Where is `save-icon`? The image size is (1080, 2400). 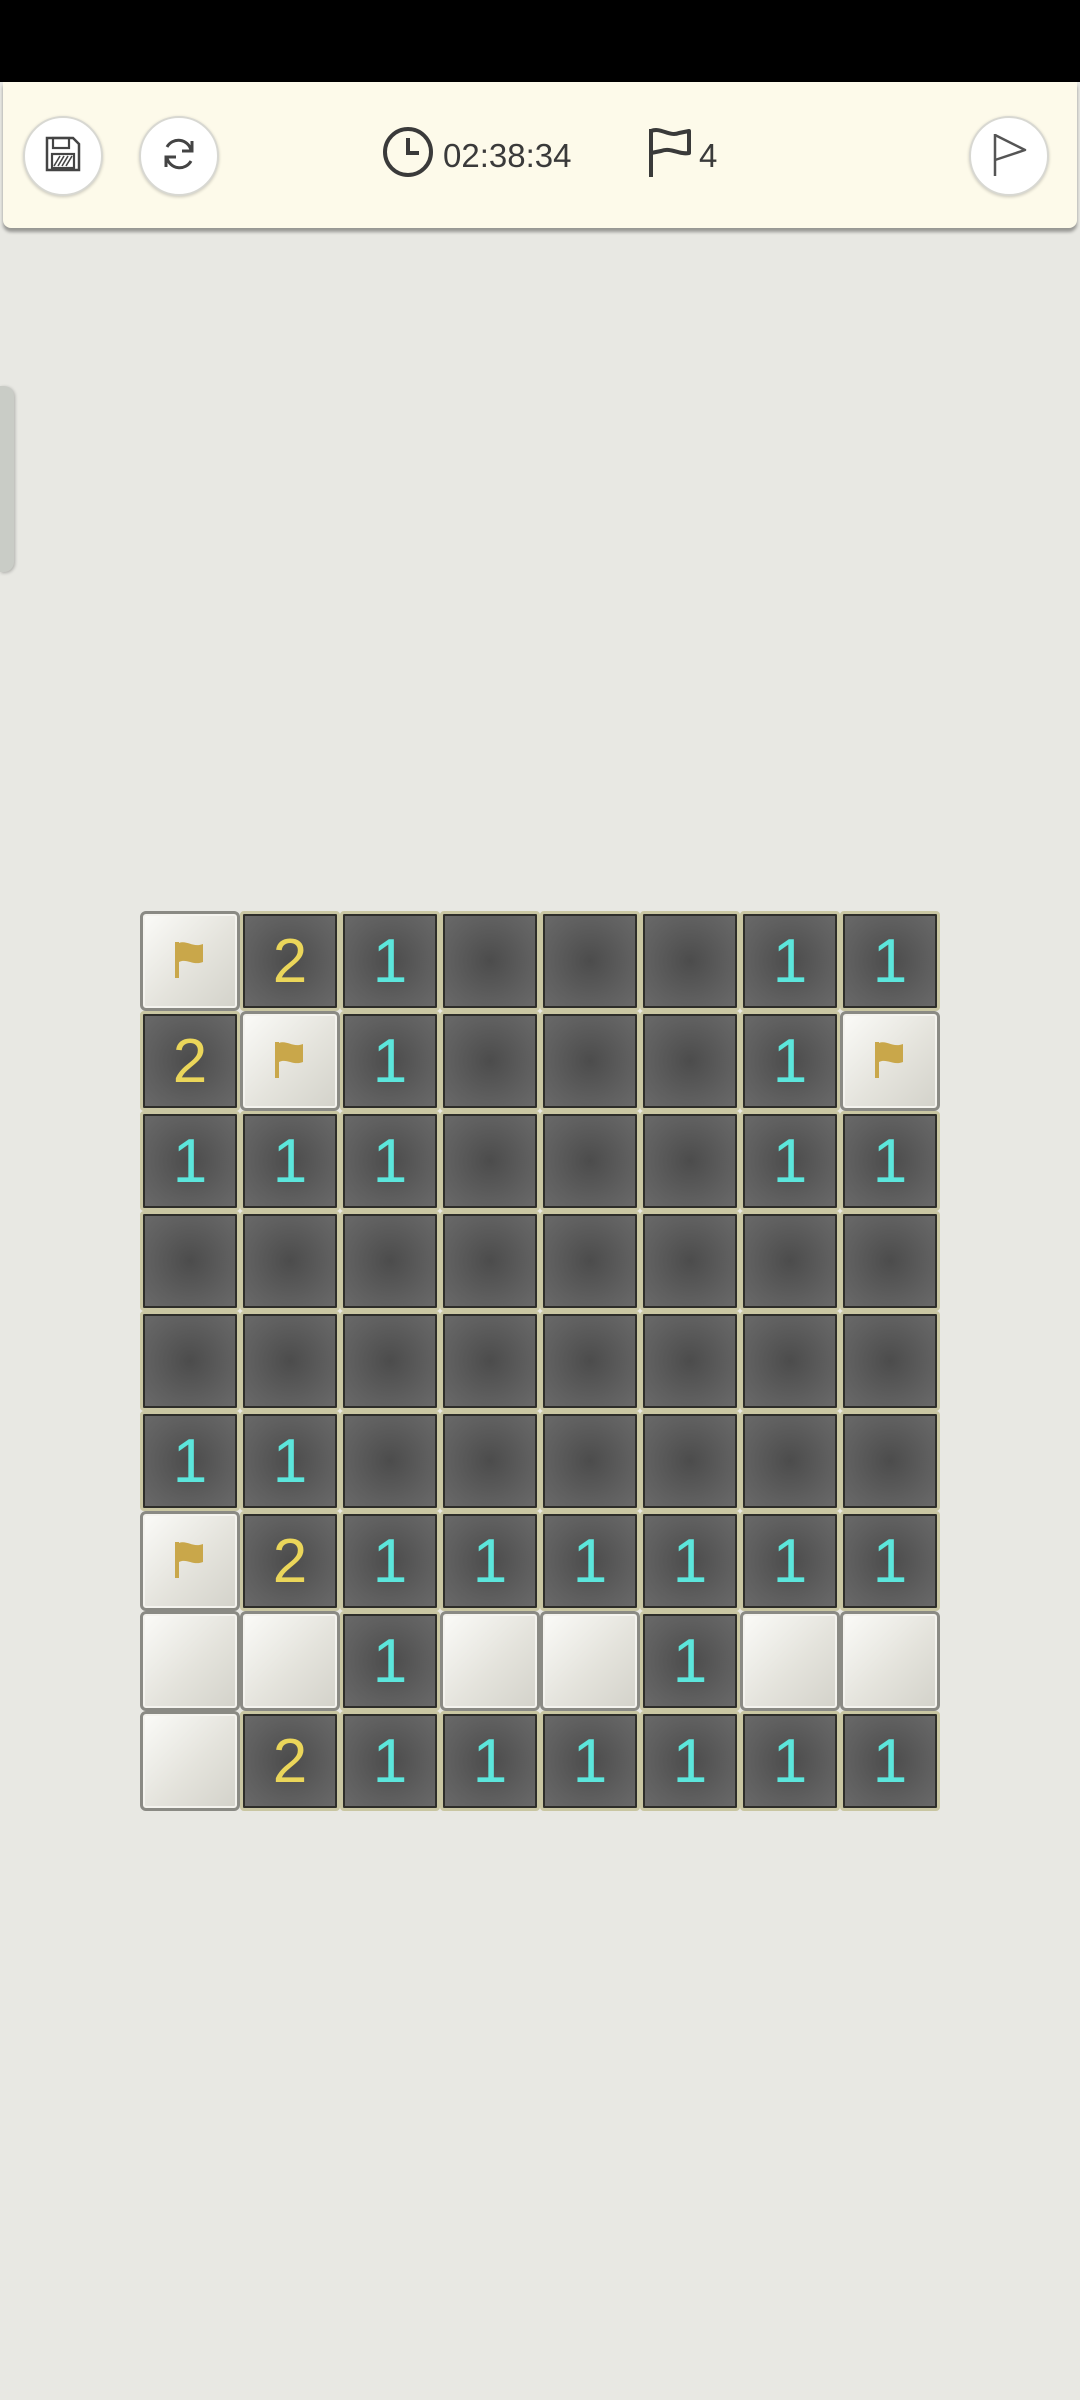 save-icon is located at coordinates (63, 156).